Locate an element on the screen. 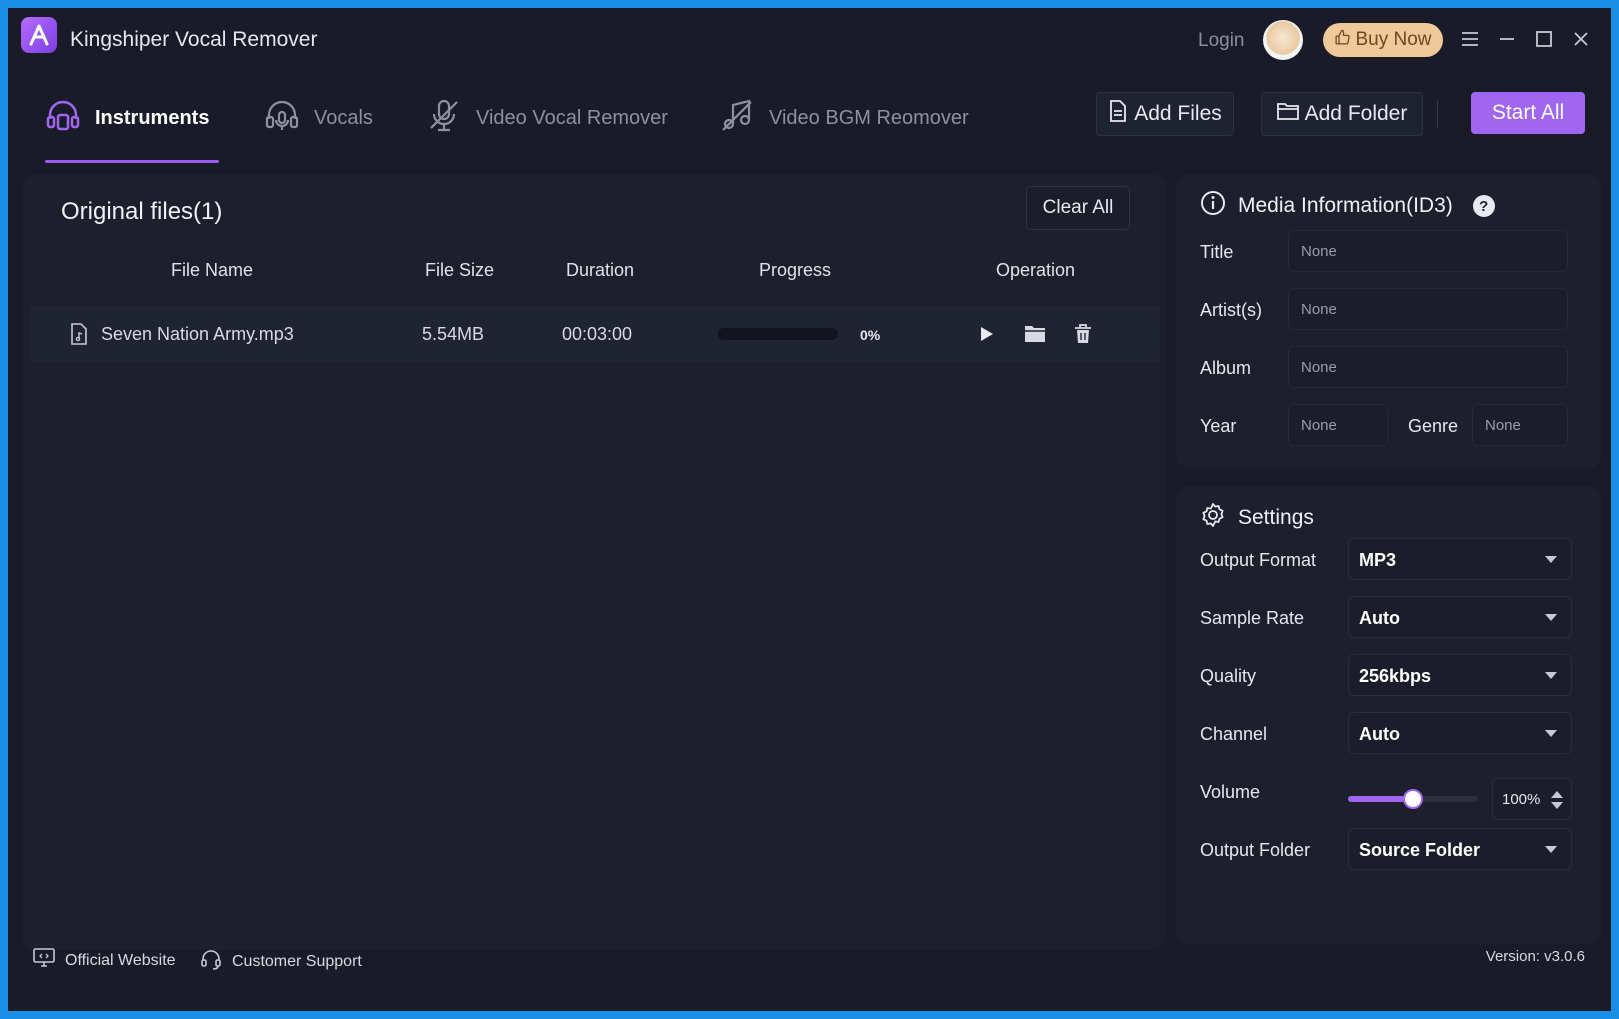  duration-cell: 00:03:00 is located at coordinates (597, 334).